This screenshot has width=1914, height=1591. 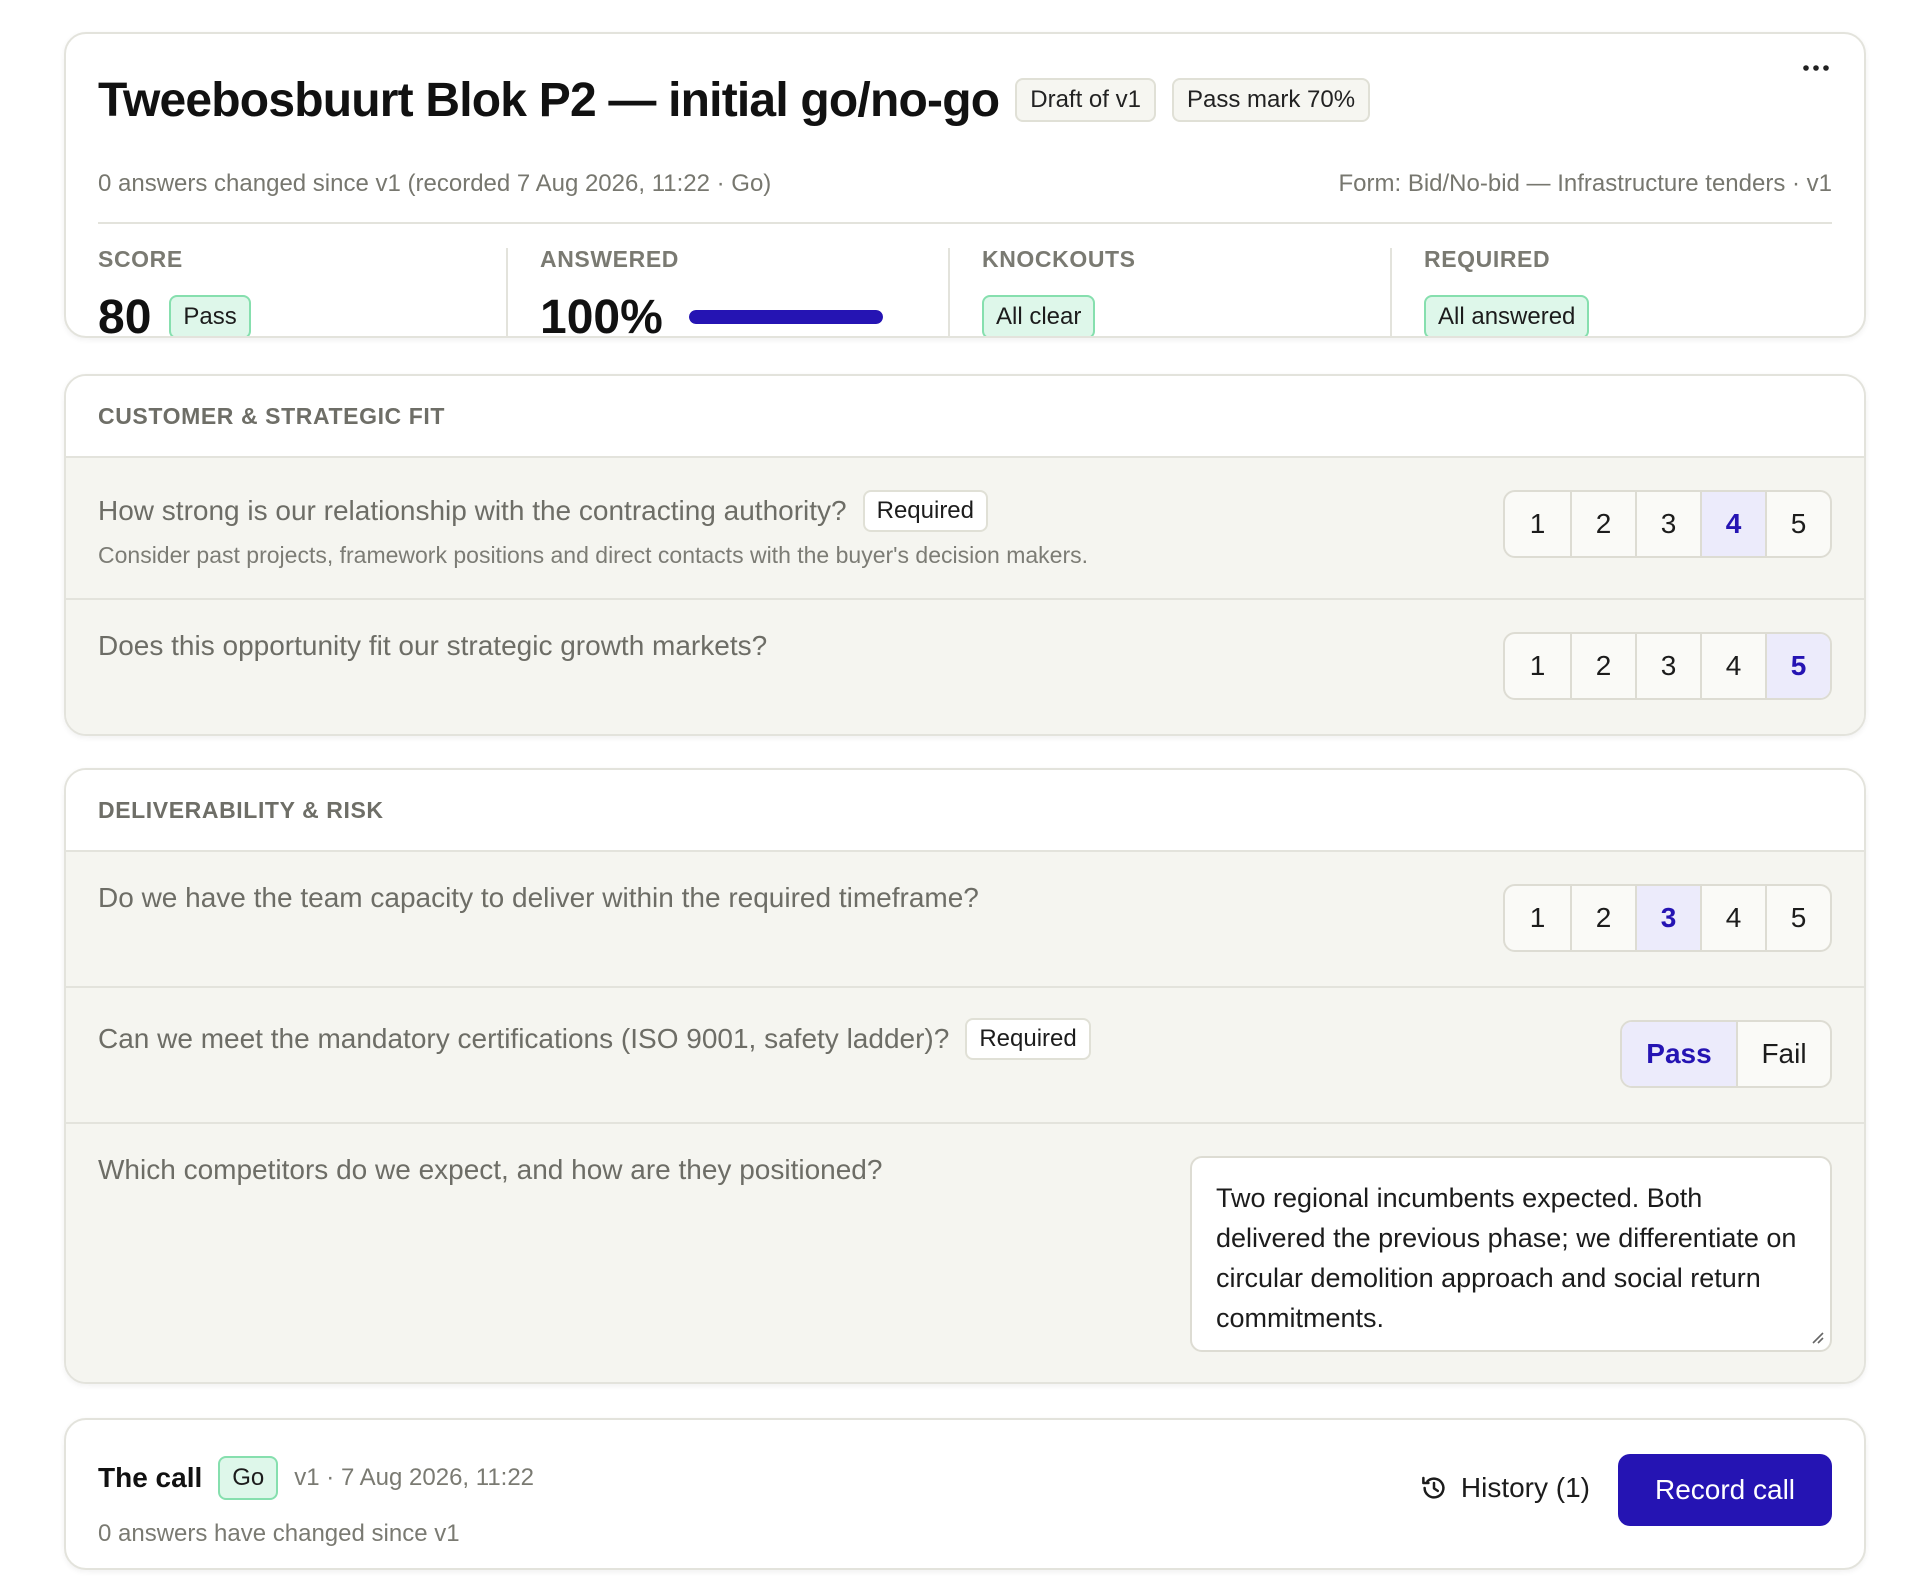 I want to click on history-button: History (1), so click(x=1504, y=1488).